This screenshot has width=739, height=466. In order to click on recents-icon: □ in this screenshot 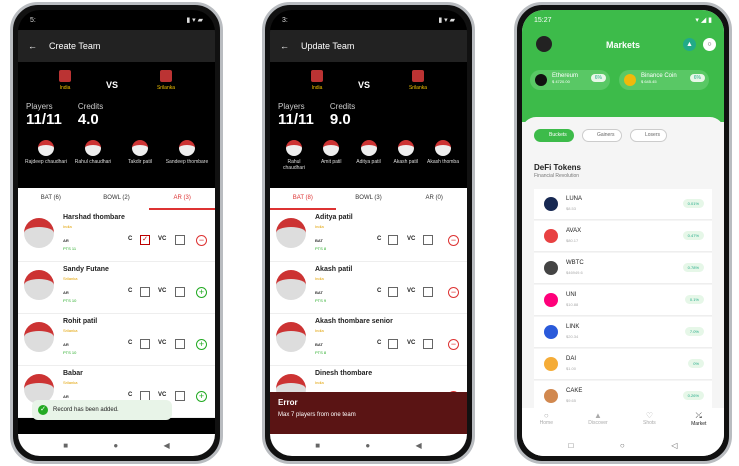, I will do `click(571, 445)`.